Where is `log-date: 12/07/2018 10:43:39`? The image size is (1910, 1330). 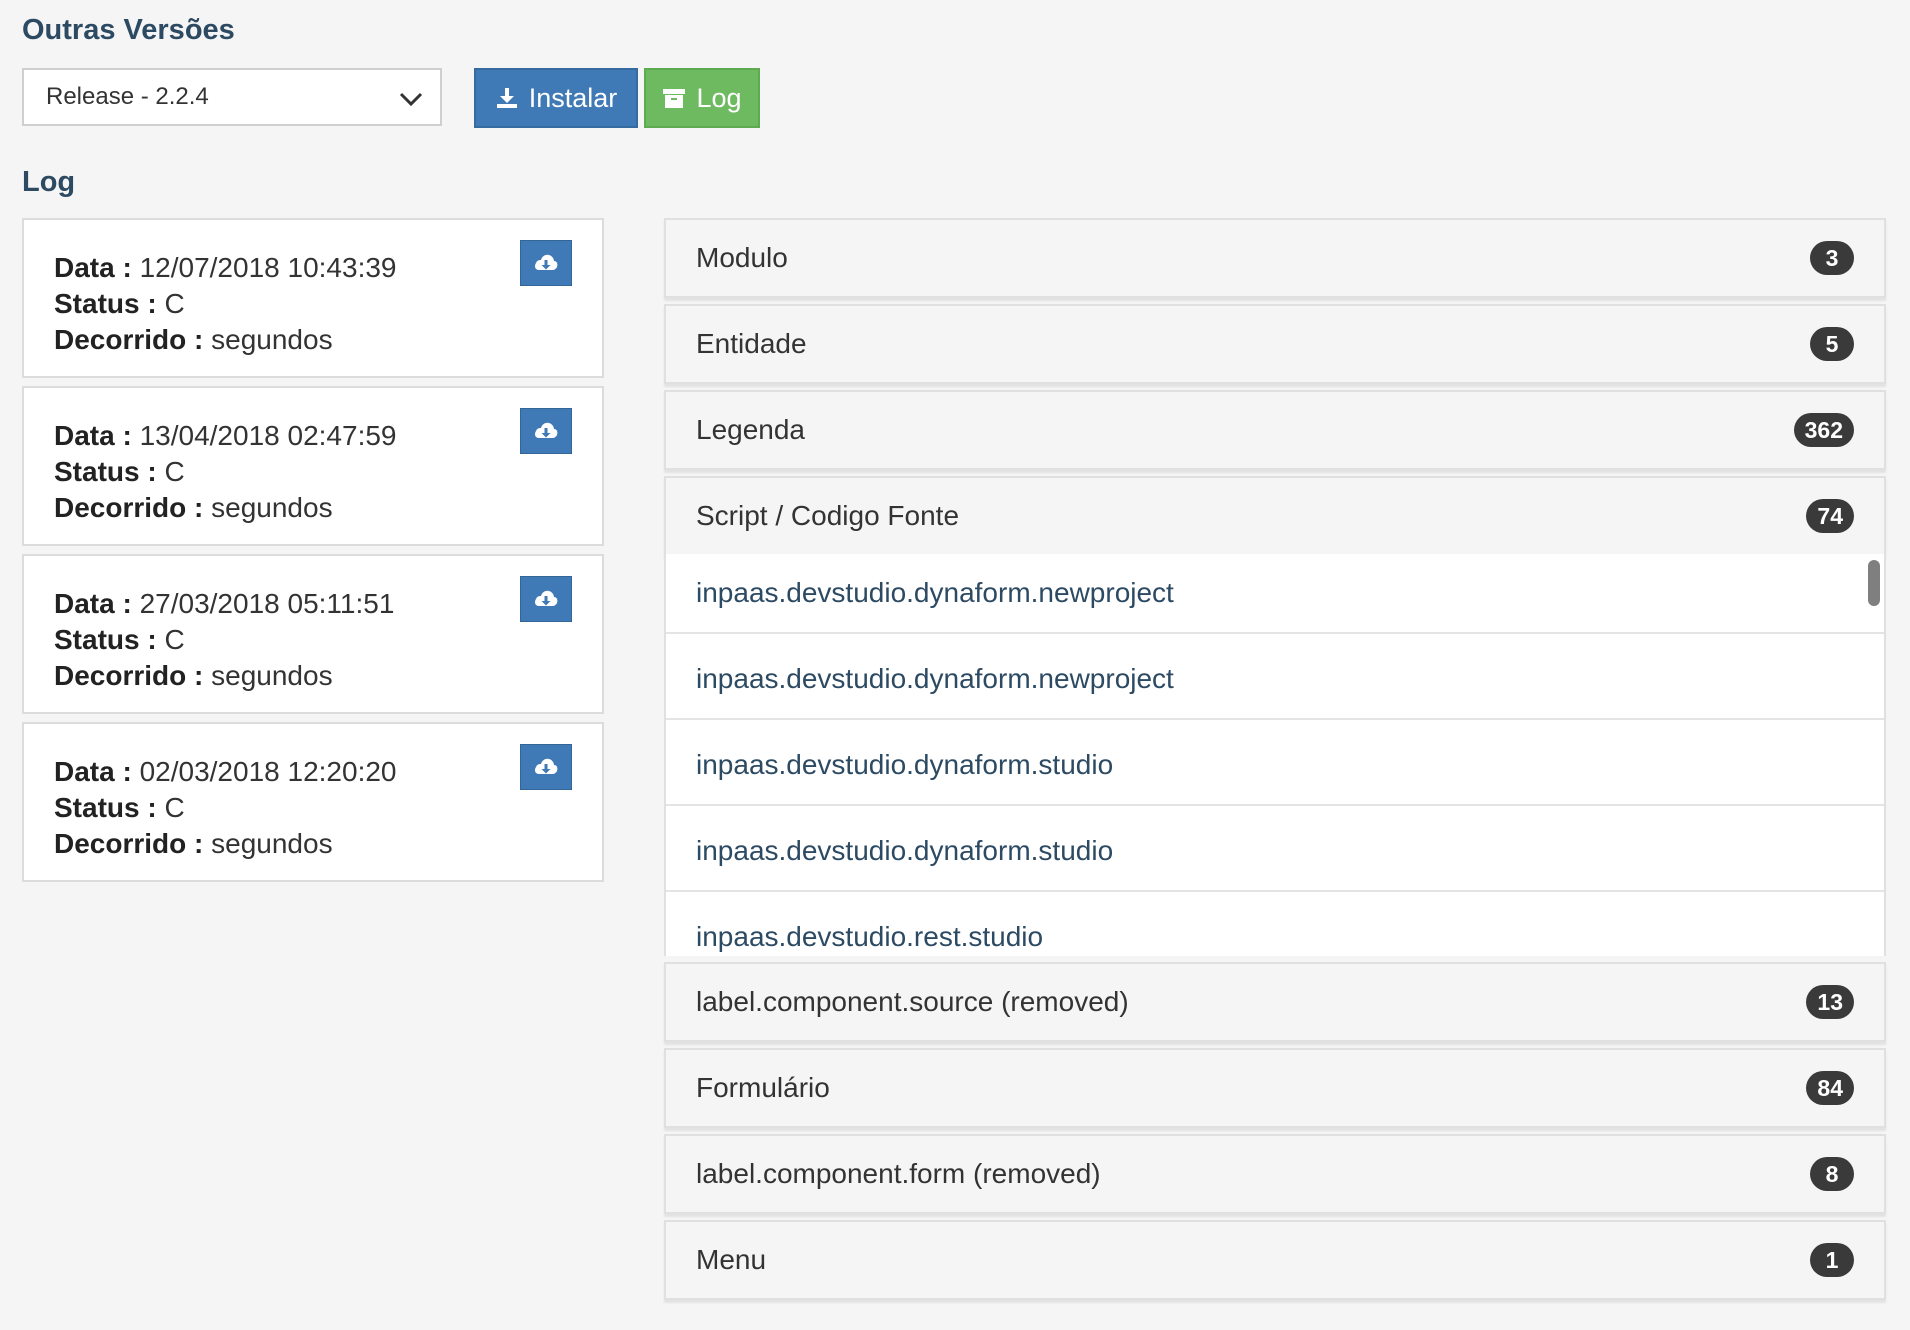
log-date: 12/07/2018 10:43:39 is located at coordinates (268, 267).